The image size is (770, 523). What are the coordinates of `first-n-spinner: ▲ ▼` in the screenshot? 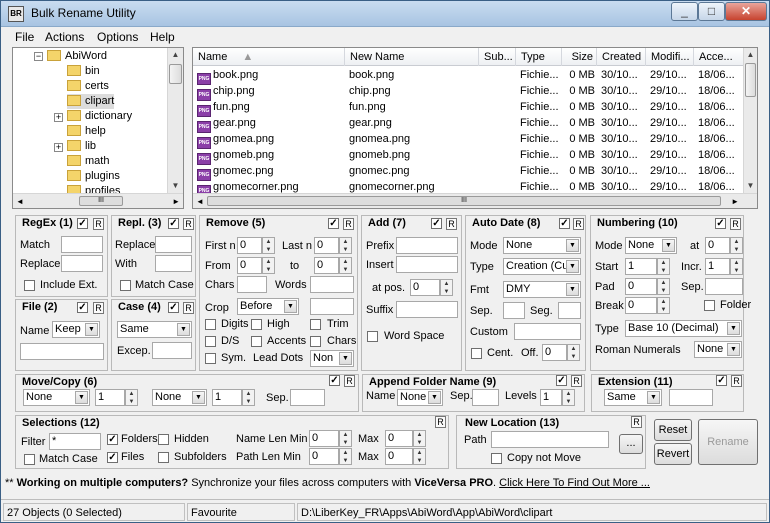 It's located at (268, 245).